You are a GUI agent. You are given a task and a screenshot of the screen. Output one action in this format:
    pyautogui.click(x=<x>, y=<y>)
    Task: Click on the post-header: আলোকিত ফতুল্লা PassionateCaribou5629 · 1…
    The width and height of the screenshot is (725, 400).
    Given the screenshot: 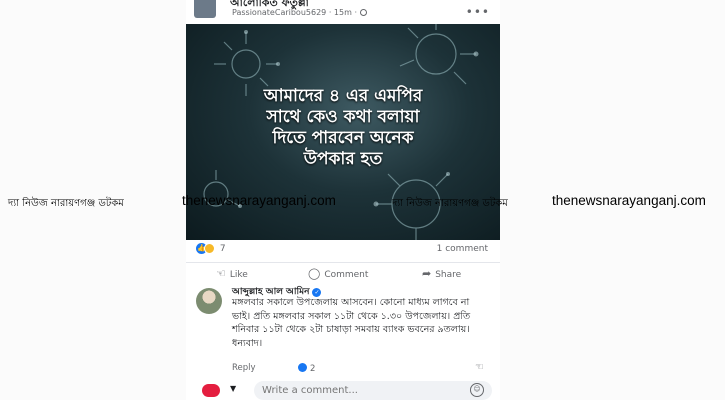 What is the action you would take?
    pyautogui.click(x=343, y=12)
    